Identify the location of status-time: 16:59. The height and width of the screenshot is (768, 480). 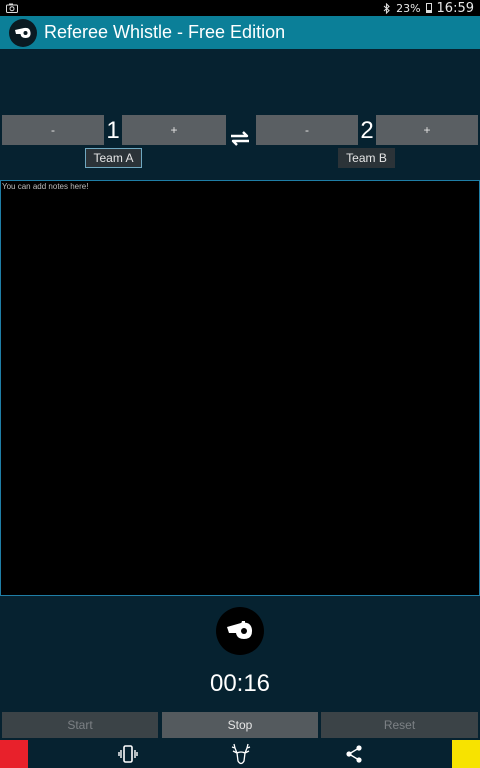
(455, 8).